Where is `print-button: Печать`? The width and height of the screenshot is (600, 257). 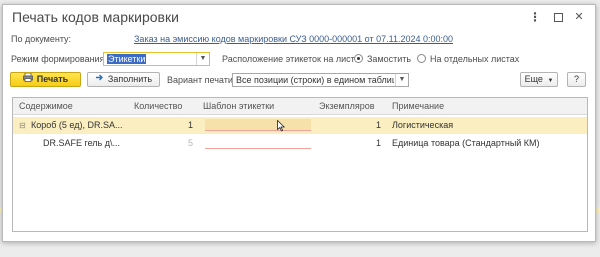
print-button: Печать is located at coordinates (45, 79).